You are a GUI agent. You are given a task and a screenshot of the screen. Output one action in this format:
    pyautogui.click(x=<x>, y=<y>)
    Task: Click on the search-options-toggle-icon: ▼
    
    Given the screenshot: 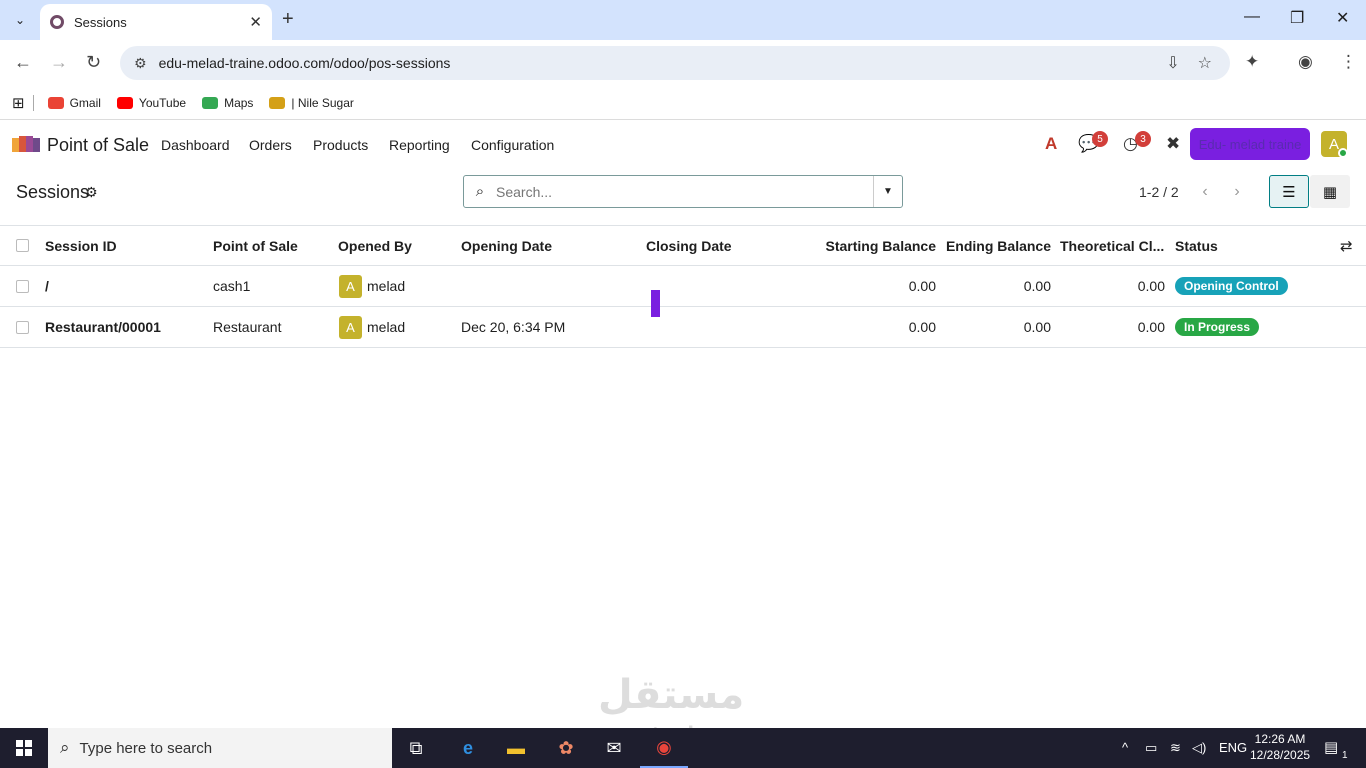 What is the action you would take?
    pyautogui.click(x=887, y=191)
    